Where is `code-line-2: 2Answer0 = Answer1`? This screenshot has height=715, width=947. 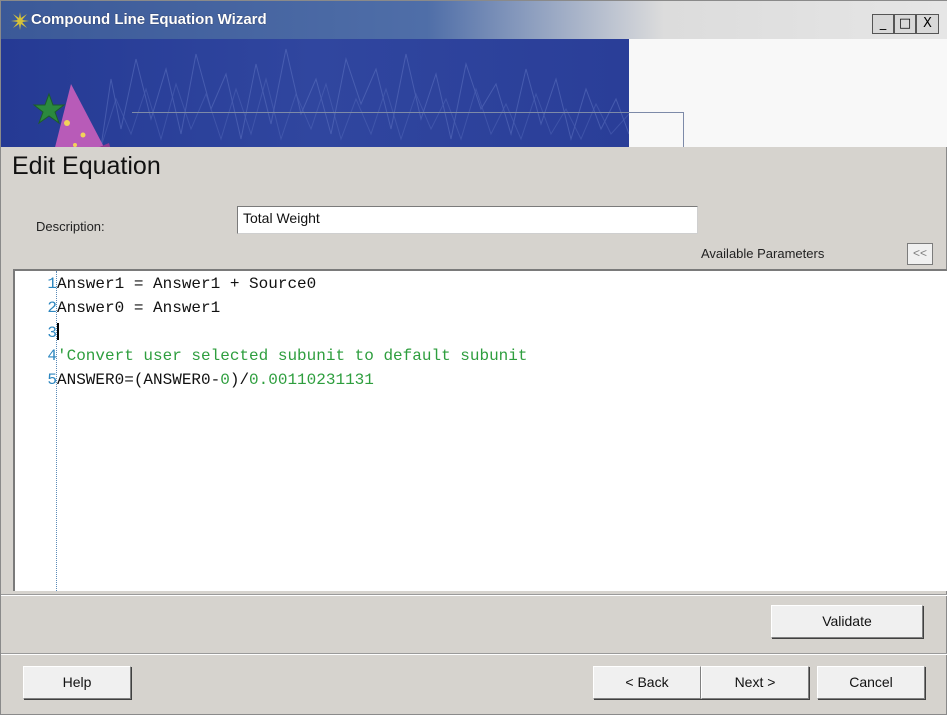 code-line-2: 2Answer0 = Answer1 is located at coordinates (129, 310).